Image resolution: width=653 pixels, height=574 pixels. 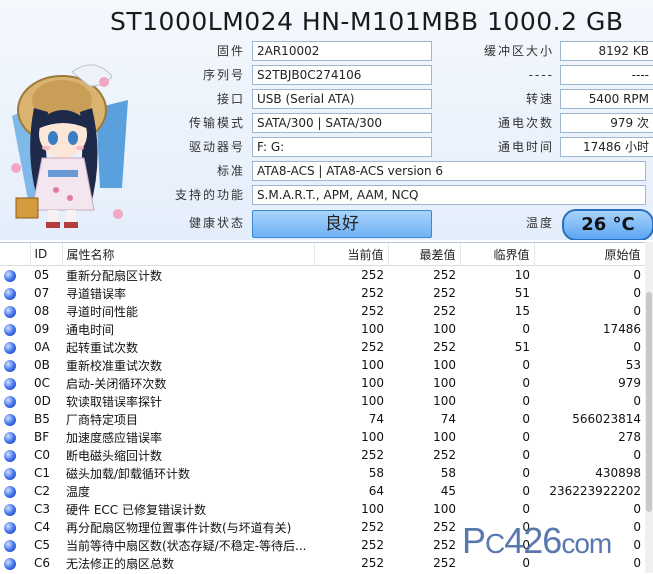 I want to click on table-row: 07 寻道错误率 252 252 51 0, so click(x=322, y=293).